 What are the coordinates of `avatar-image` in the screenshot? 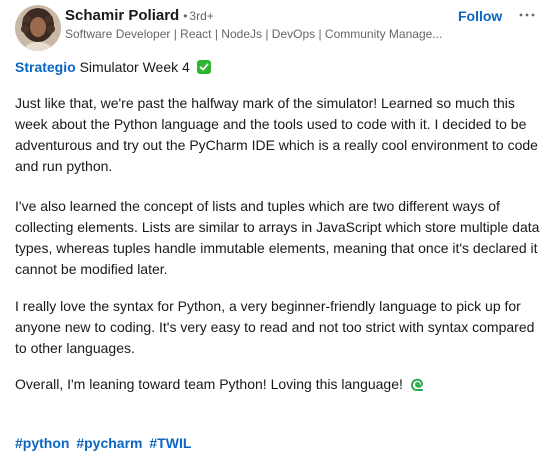 It's located at (38, 28).